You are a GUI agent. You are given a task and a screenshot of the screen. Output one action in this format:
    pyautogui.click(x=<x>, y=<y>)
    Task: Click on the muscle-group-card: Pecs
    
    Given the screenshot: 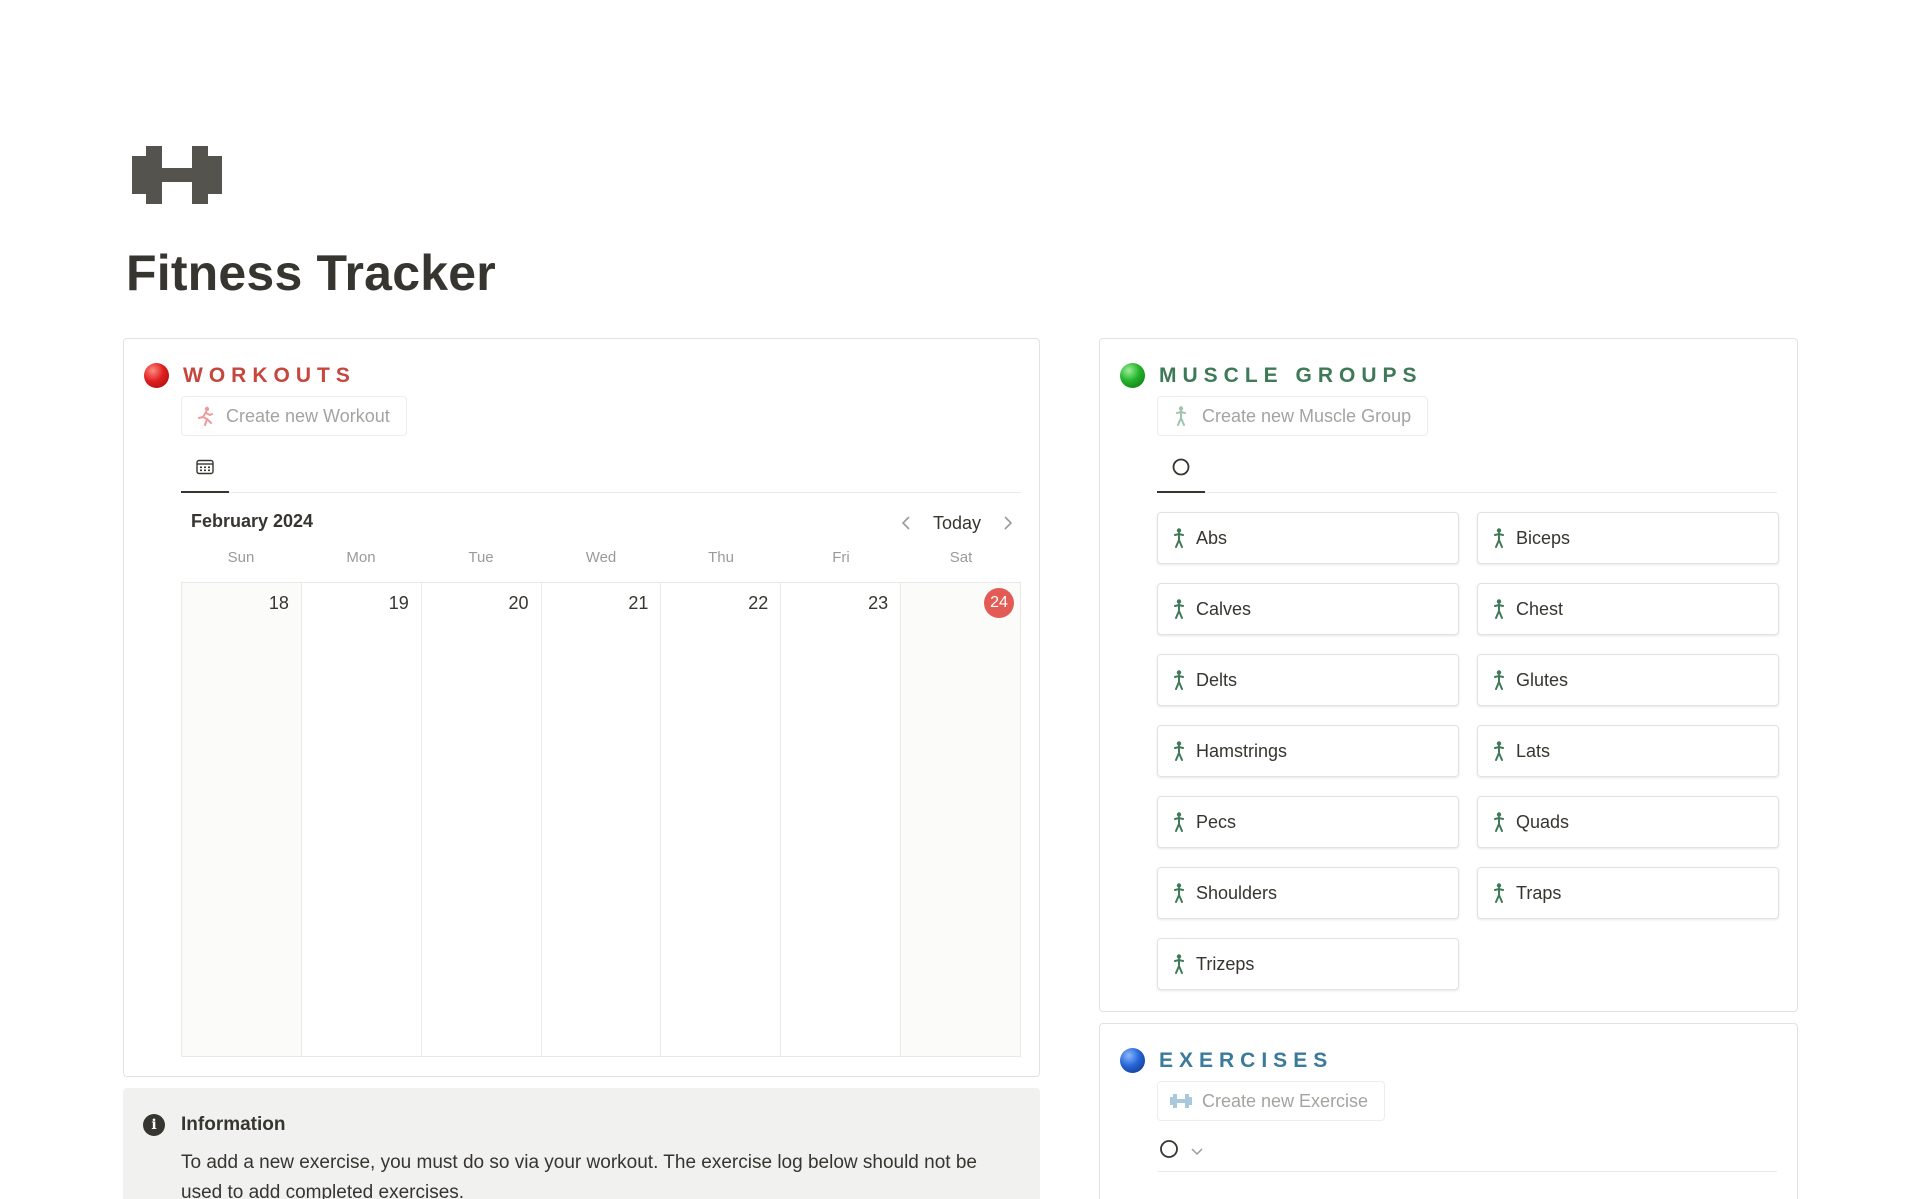 What is the action you would take?
    pyautogui.click(x=1308, y=822)
    